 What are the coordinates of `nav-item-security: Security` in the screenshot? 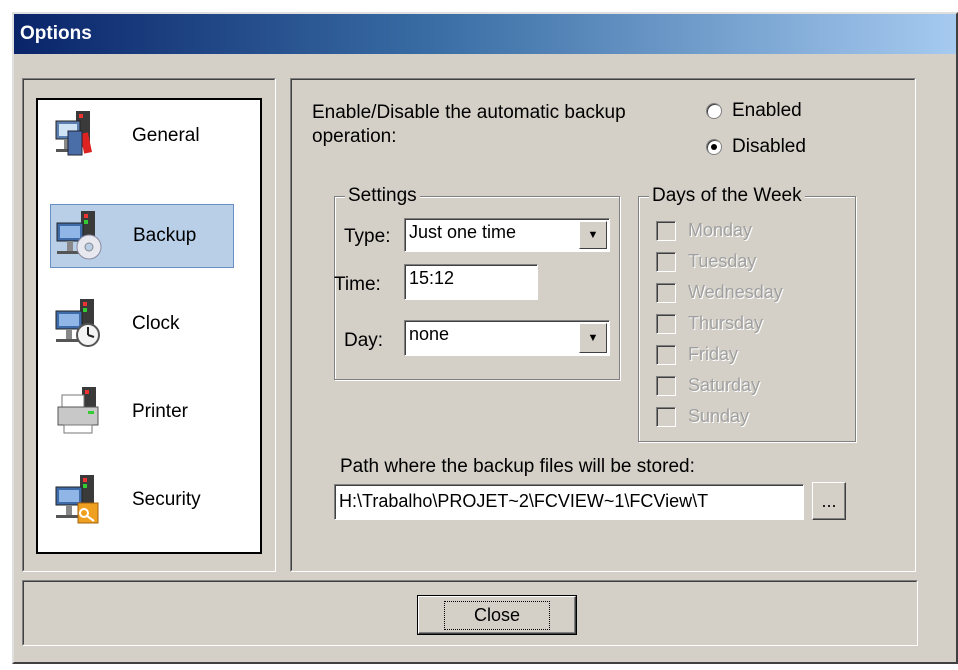 It's located at (142, 500).